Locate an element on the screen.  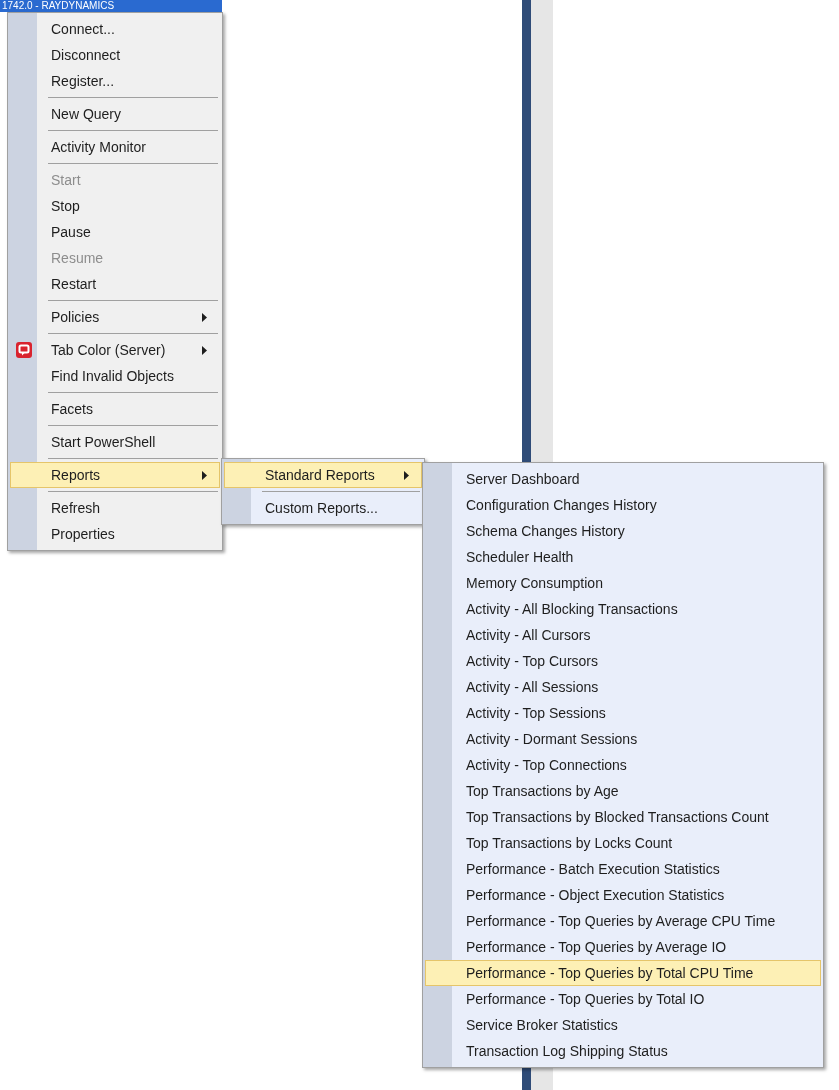
menu-item: Properties is located at coordinates (115, 534).